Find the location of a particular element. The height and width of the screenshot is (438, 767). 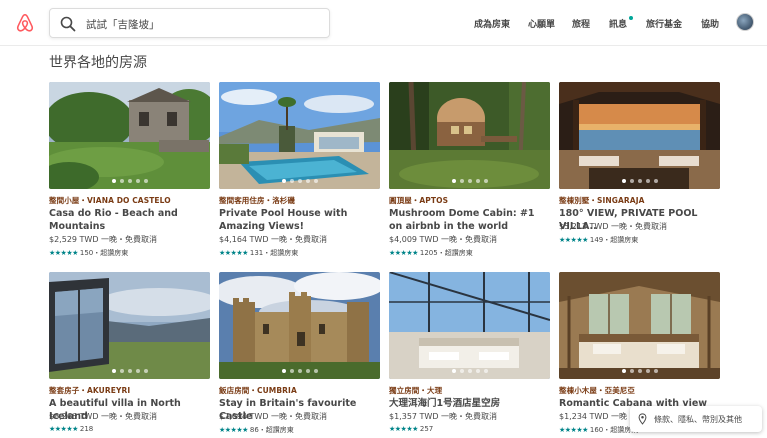

listing-title: Private Pool House with Amazing Views! is located at coordinates (299, 220).